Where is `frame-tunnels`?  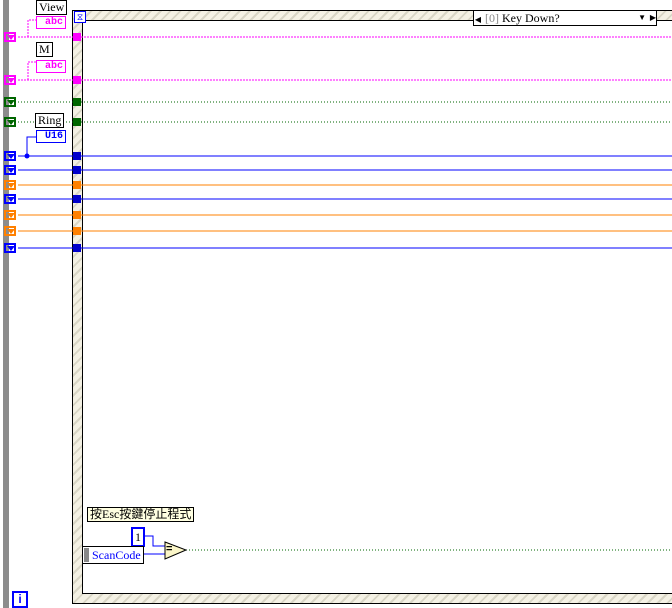 frame-tunnels is located at coordinates (77, 142).